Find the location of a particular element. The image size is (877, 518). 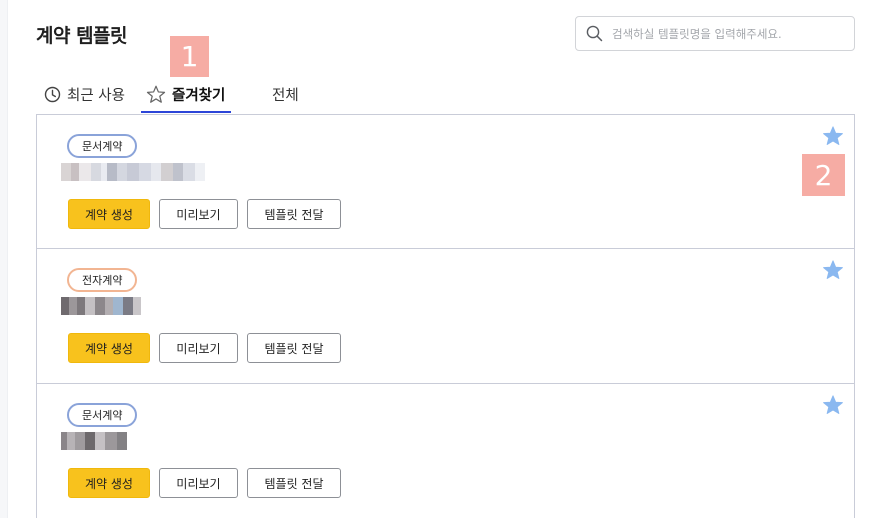

tab-recent: 최근 사용 is located at coordinates (84, 94).